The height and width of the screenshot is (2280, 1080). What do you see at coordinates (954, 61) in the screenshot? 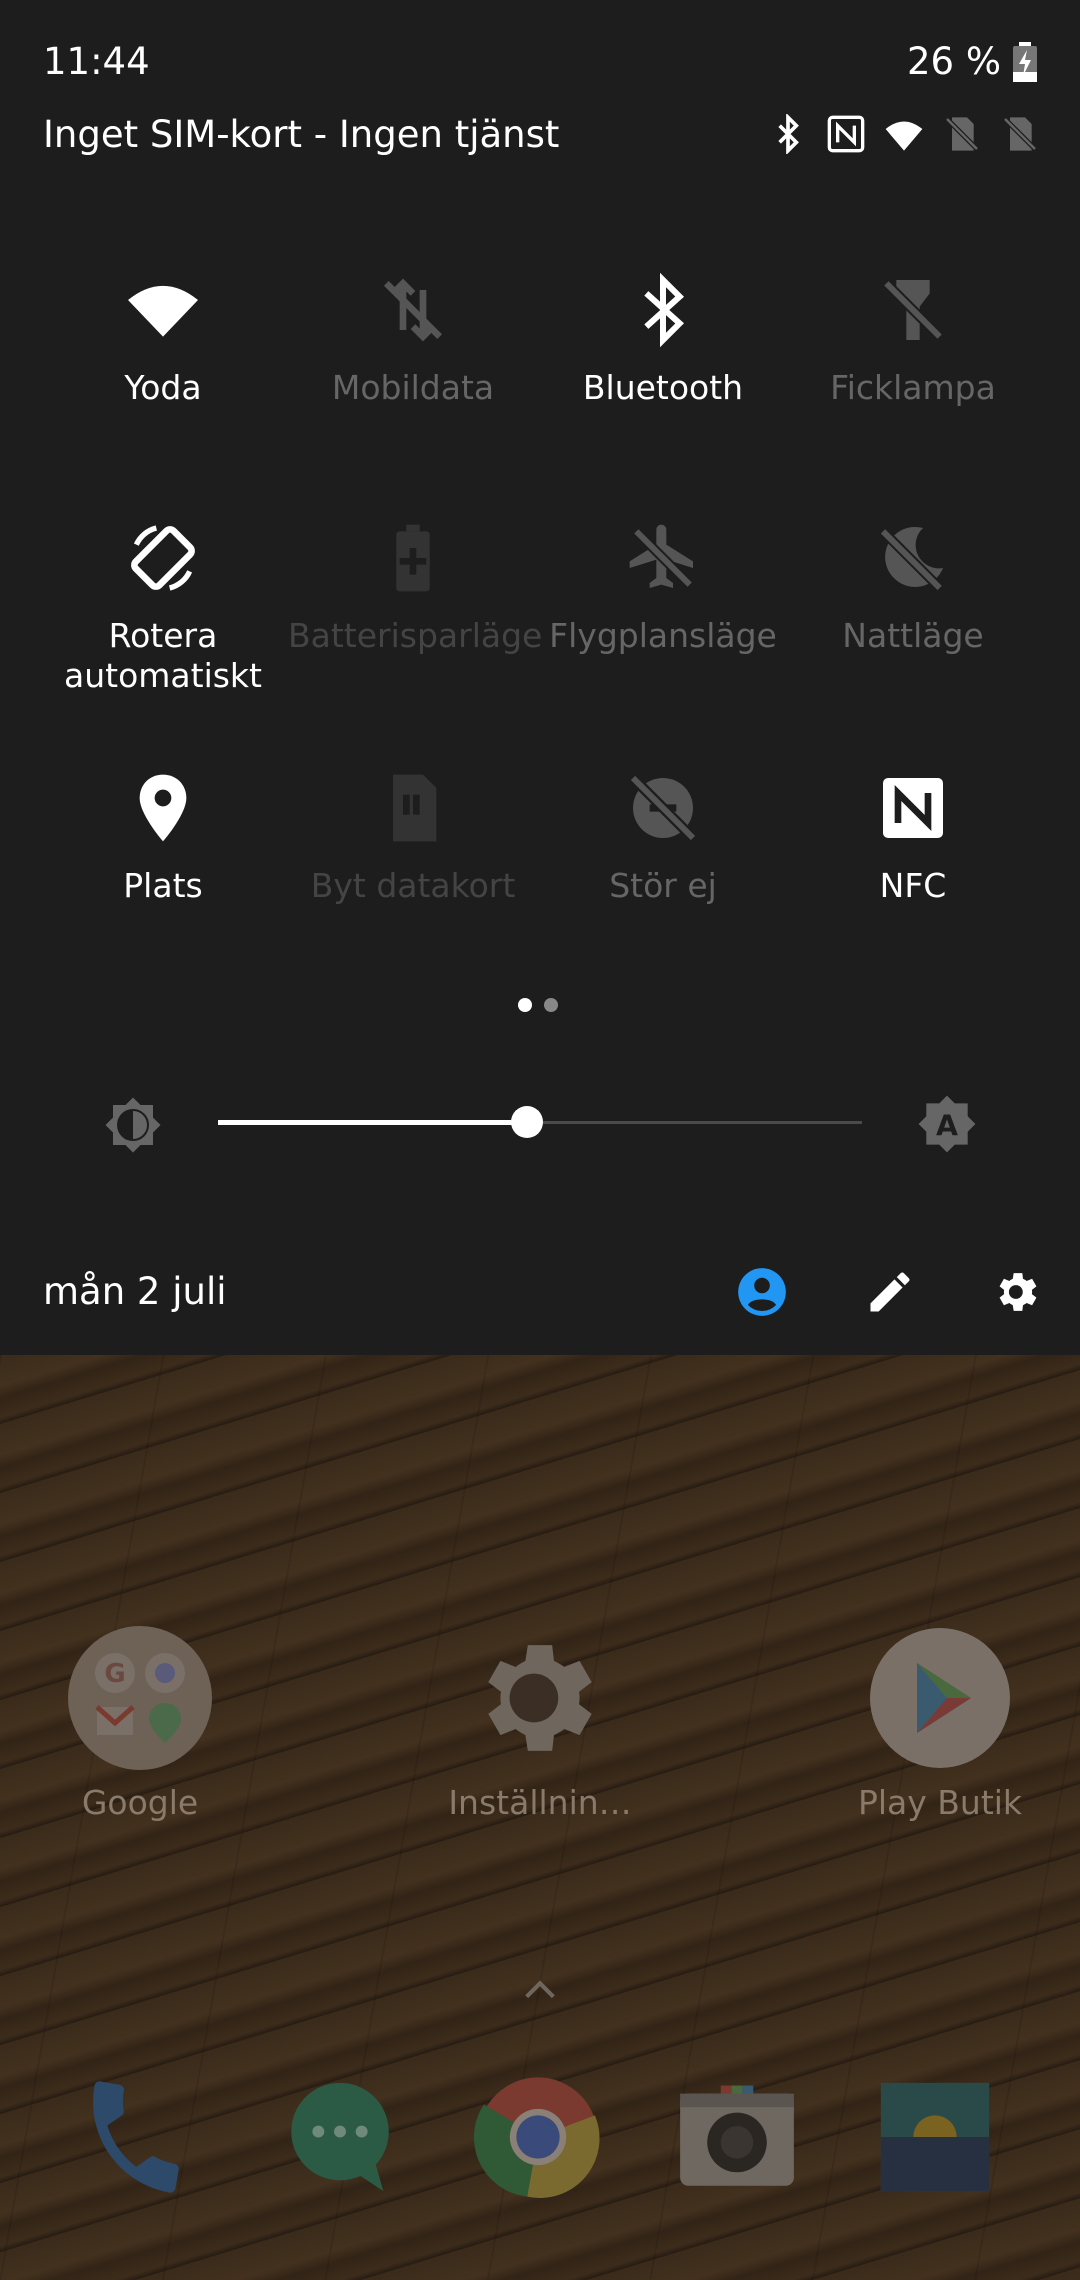
I see `battery-percent: 26 %` at bounding box center [954, 61].